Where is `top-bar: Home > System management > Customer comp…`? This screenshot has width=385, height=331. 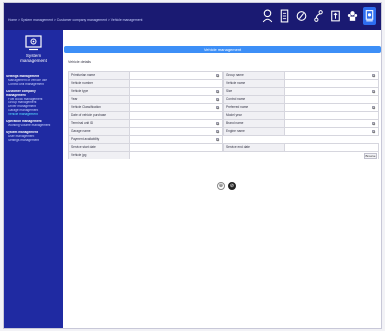
top-bar: Home > System management > Customer comp… is located at coordinates (192, 16).